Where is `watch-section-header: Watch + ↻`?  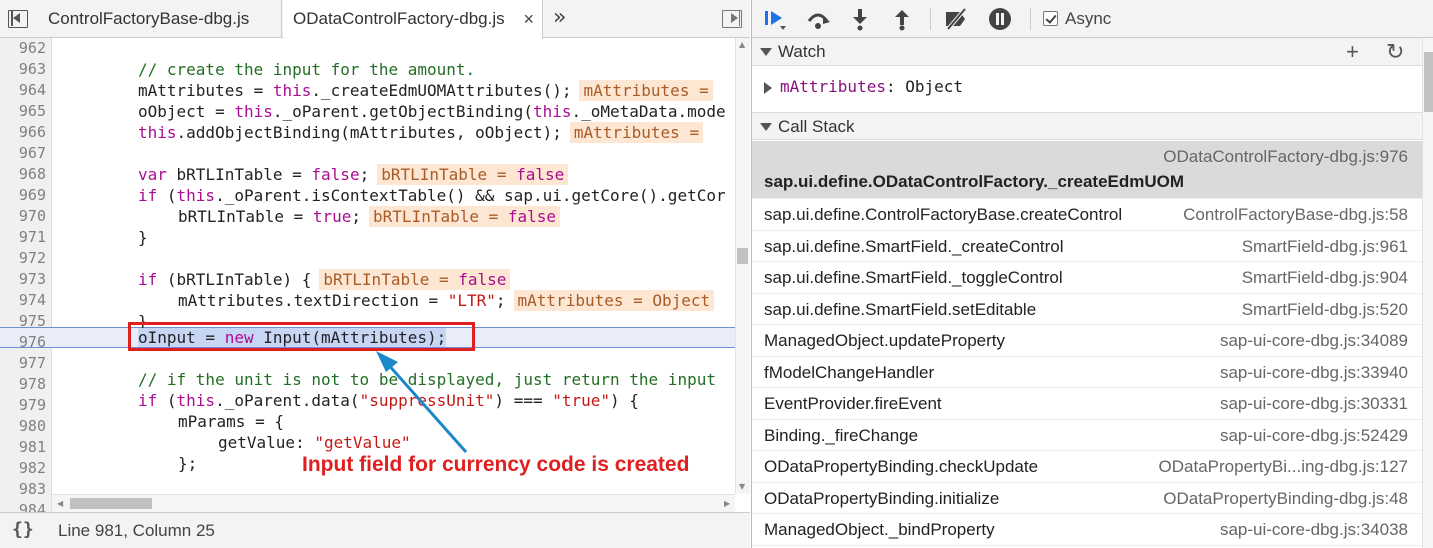 watch-section-header: Watch + ↻ is located at coordinates (1087, 52).